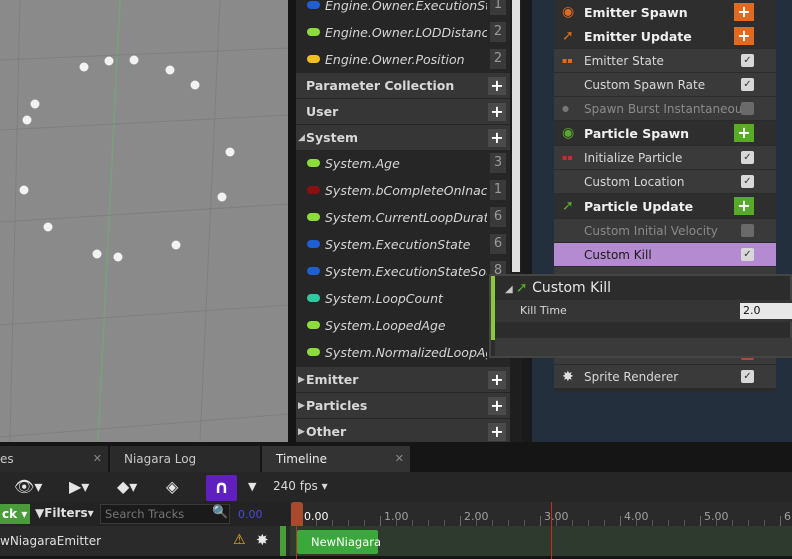 The width and height of the screenshot is (792, 559). Describe the element at coordinates (145, 541) in the screenshot. I see `track-row: wNiagaraEmitter ⚠ ✸` at that location.